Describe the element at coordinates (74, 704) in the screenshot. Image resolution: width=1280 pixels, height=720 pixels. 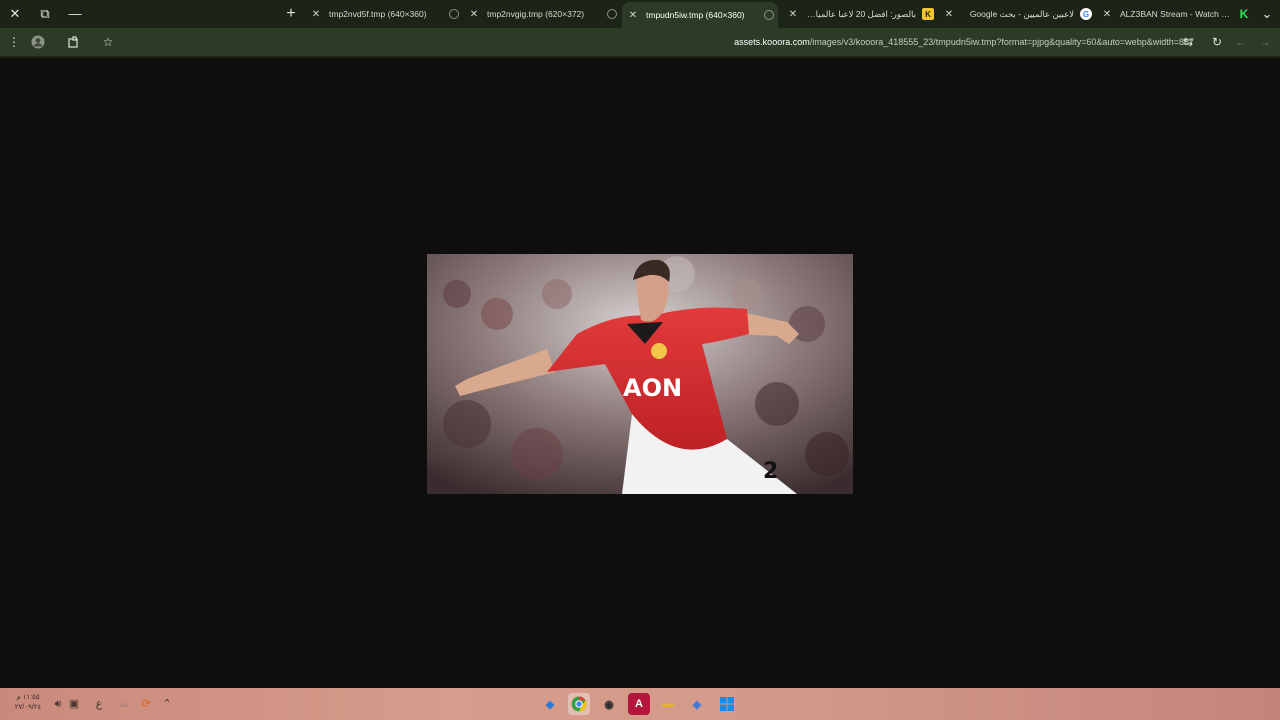
I see `network-icon: ▣` at that location.